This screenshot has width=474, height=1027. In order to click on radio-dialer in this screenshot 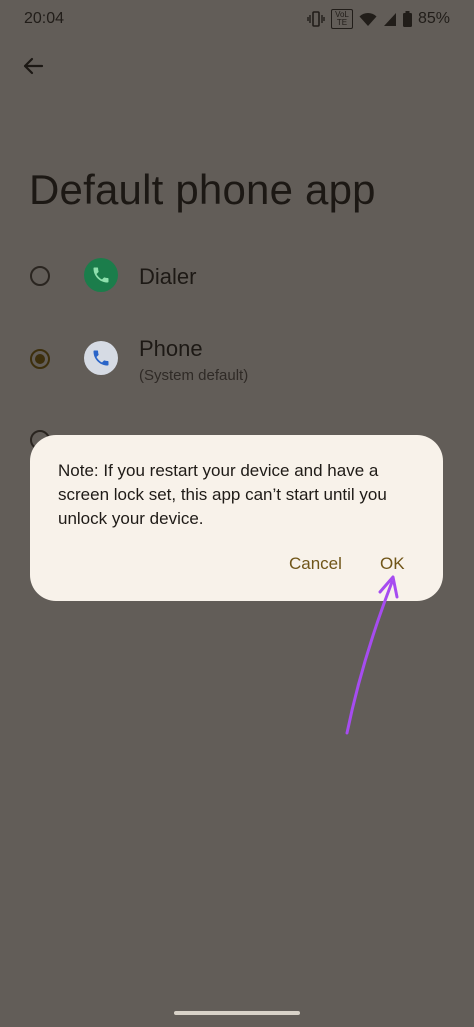, I will do `click(40, 276)`.